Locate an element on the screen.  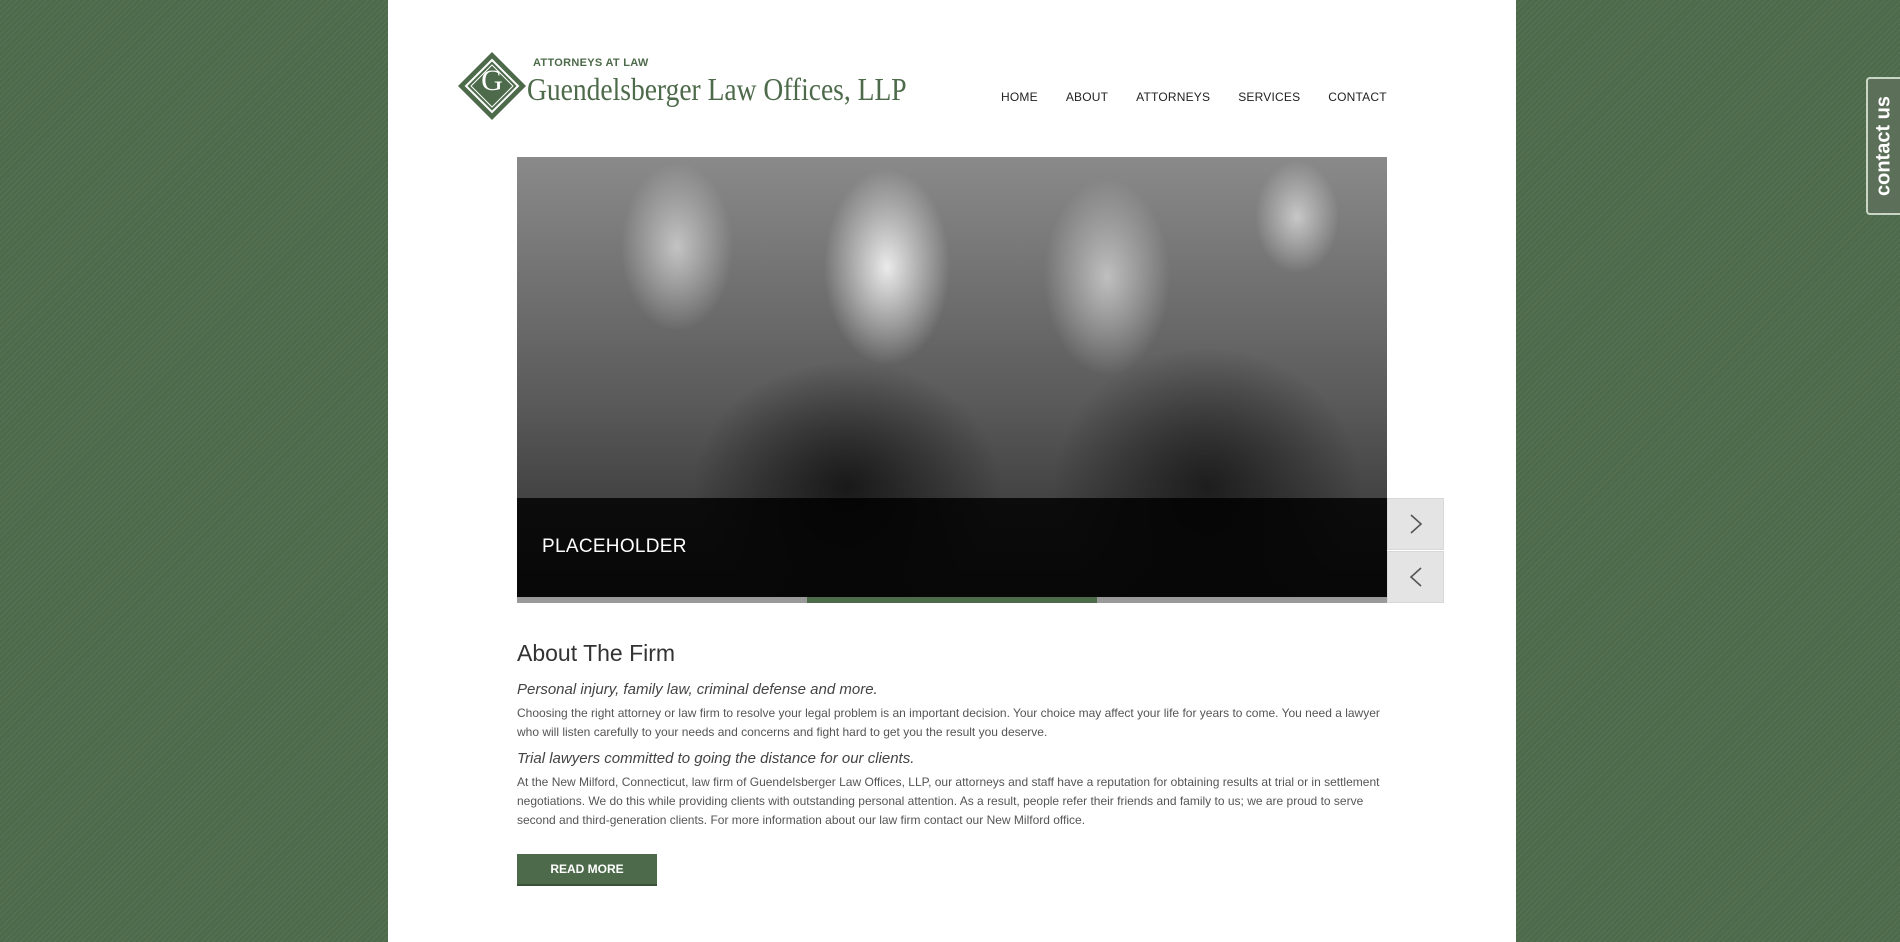
nav-services: SERVICES is located at coordinates (1269, 97).